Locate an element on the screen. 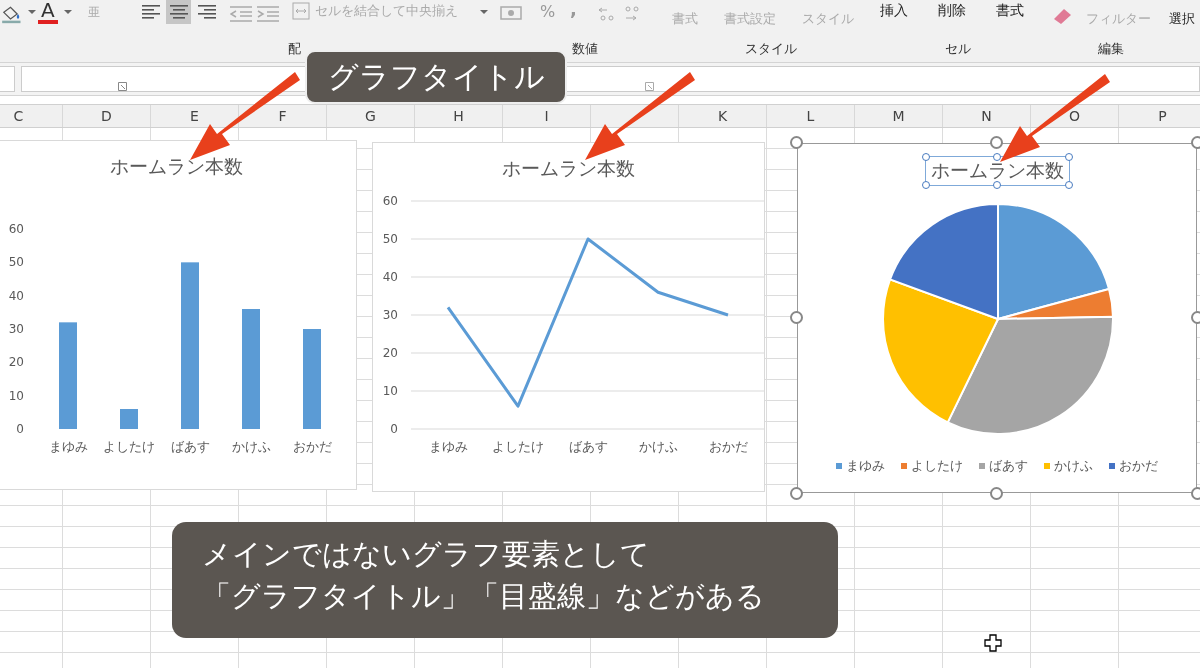 The image size is (1200, 668). column-header: H is located at coordinates (459, 116).